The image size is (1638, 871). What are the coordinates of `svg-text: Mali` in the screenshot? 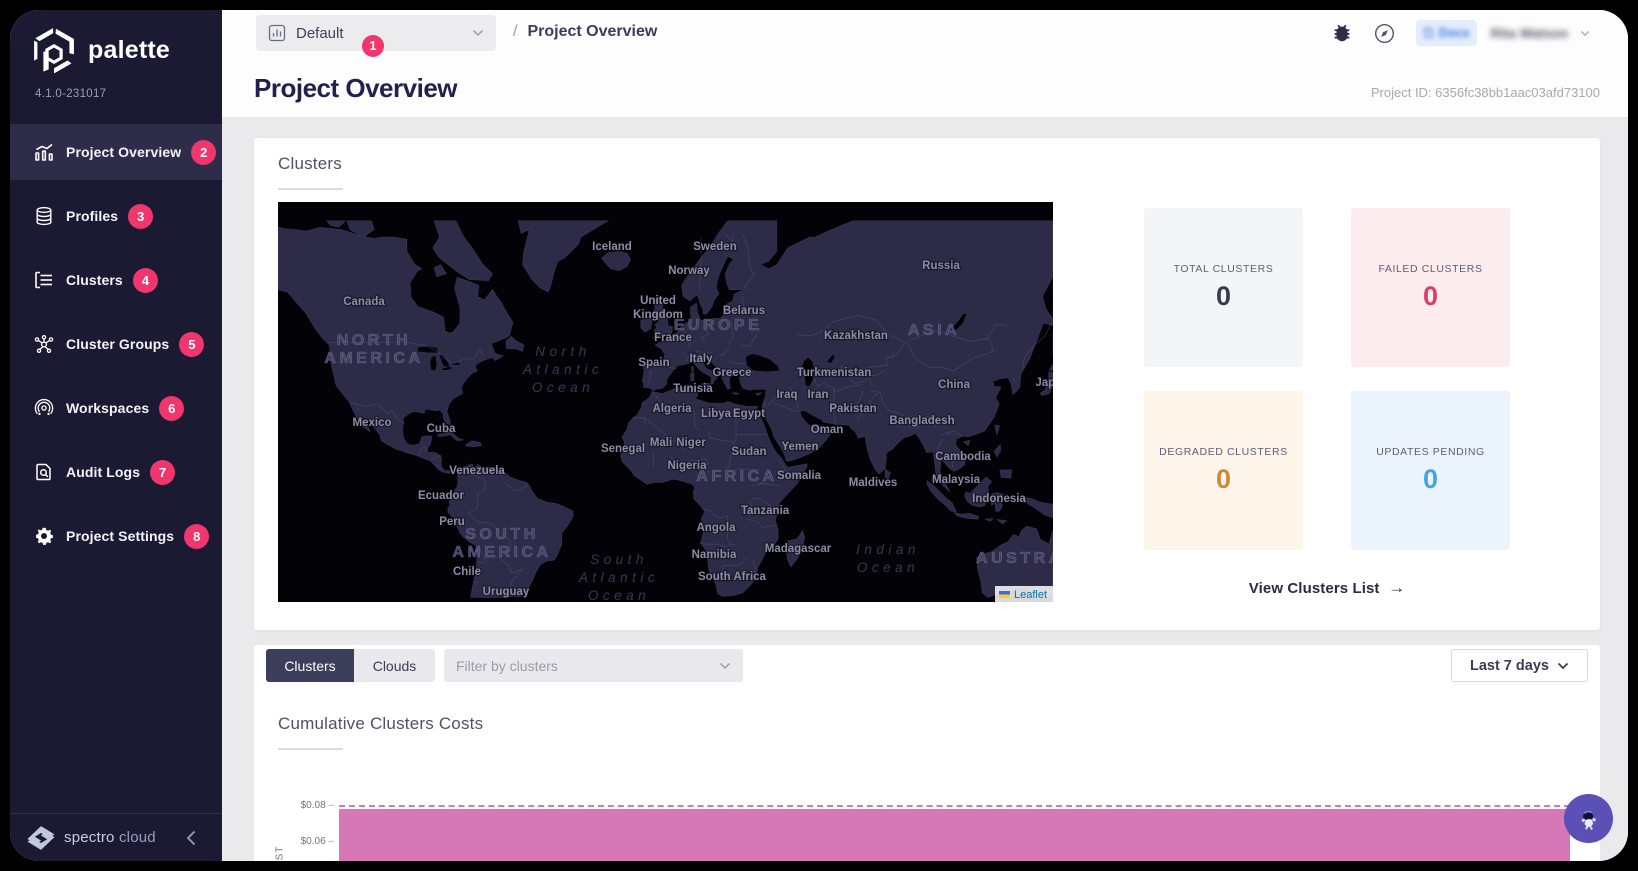 It's located at (661, 443).